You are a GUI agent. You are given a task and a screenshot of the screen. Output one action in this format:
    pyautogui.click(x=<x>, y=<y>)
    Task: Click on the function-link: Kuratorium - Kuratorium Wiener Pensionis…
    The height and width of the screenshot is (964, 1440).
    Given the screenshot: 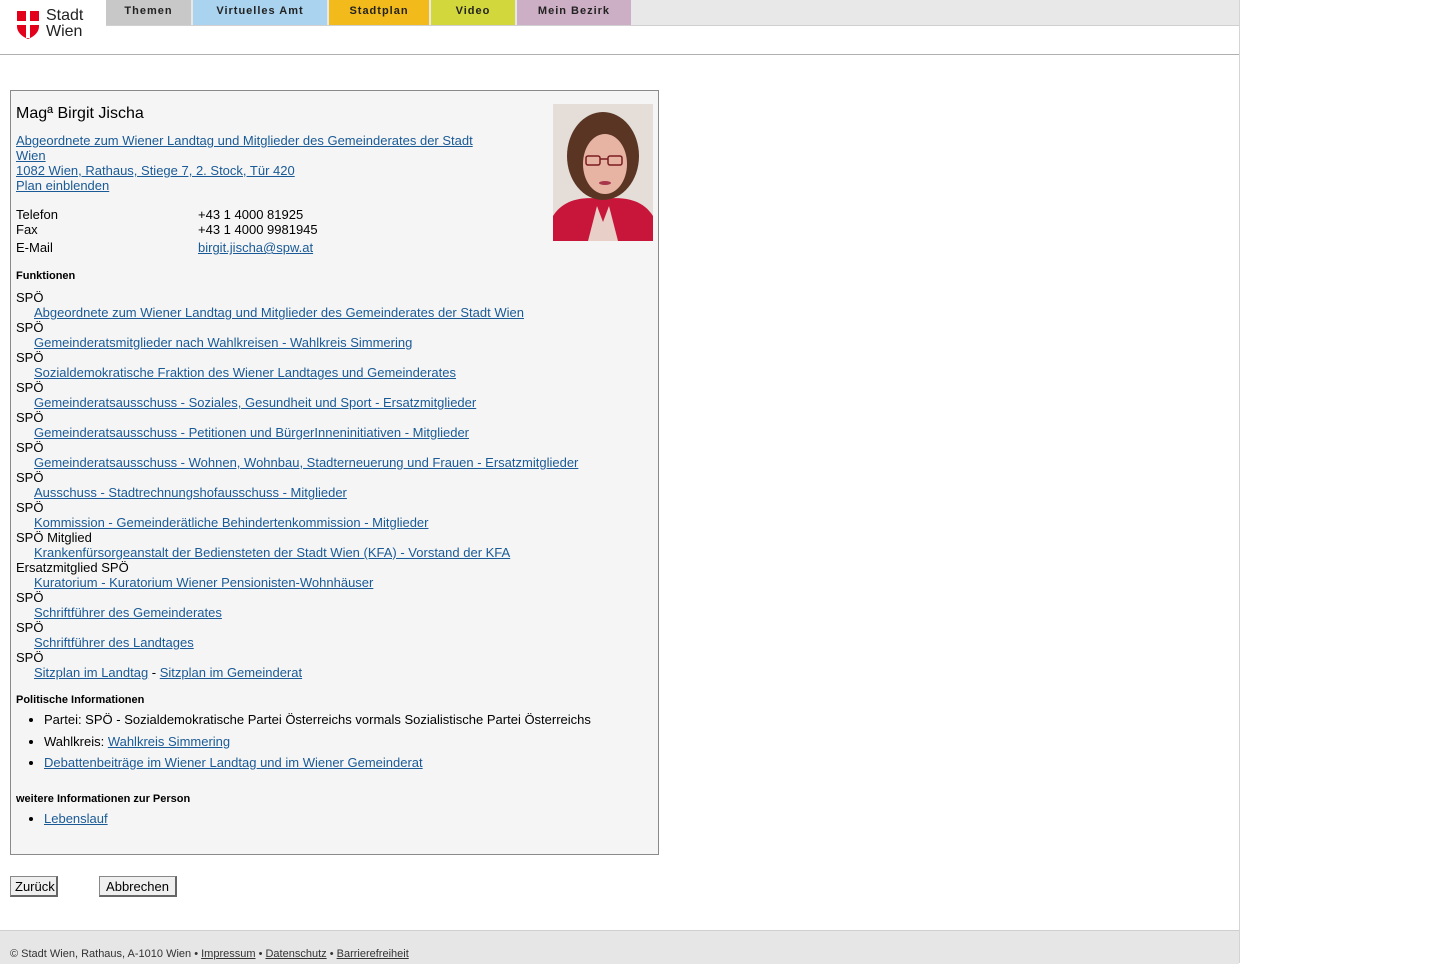 What is the action you would take?
    pyautogui.click(x=203, y=582)
    